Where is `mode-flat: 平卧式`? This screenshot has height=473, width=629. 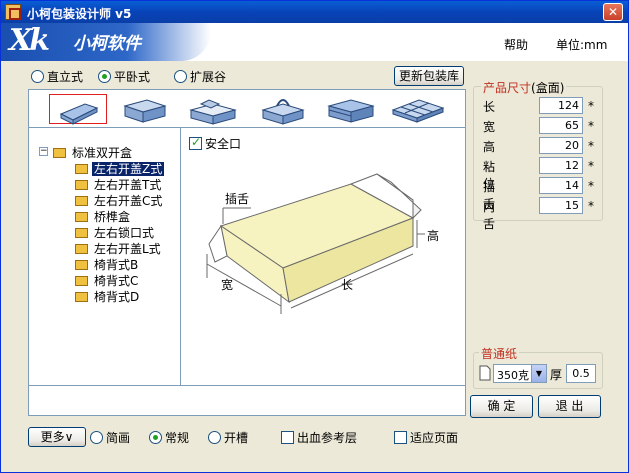 mode-flat: 平卧式 is located at coordinates (124, 76).